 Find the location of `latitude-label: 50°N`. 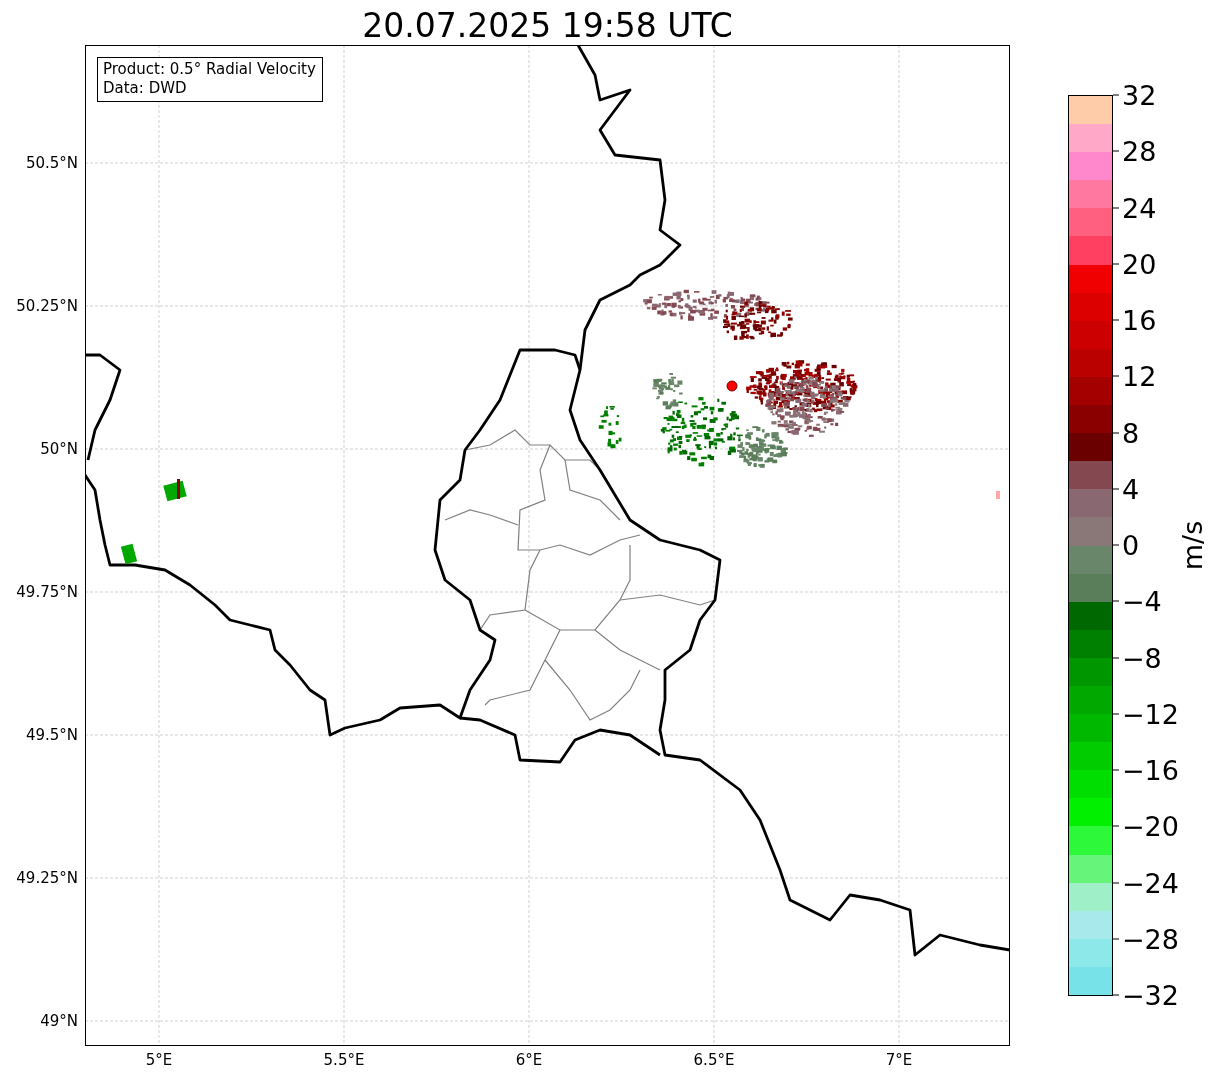

latitude-label: 50°N is located at coordinates (59, 449).